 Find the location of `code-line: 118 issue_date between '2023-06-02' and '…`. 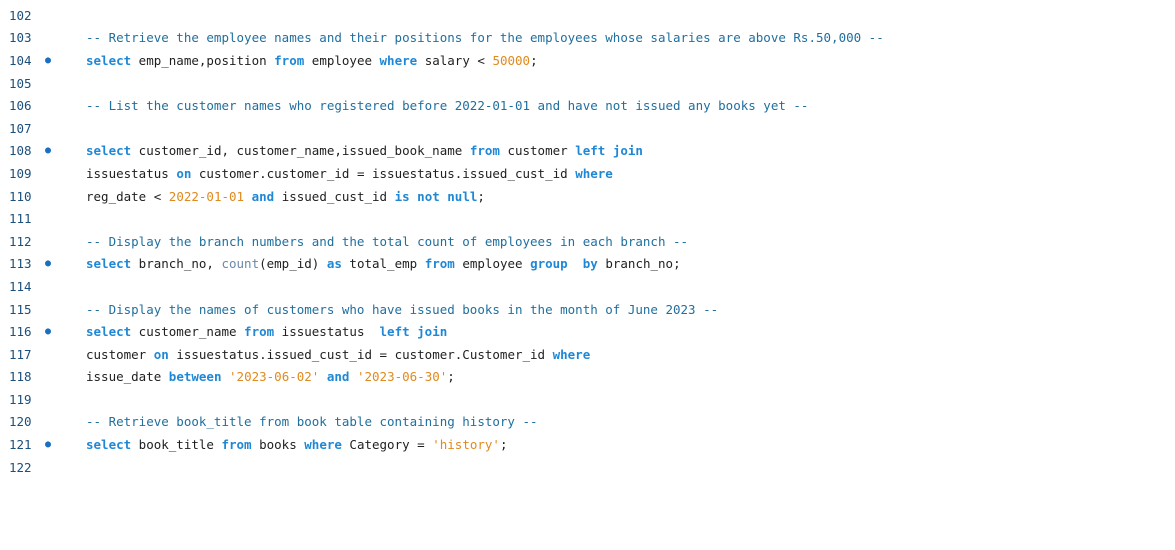

code-line: 118 issue_date between '2023-06-02' and '… is located at coordinates (587, 377).